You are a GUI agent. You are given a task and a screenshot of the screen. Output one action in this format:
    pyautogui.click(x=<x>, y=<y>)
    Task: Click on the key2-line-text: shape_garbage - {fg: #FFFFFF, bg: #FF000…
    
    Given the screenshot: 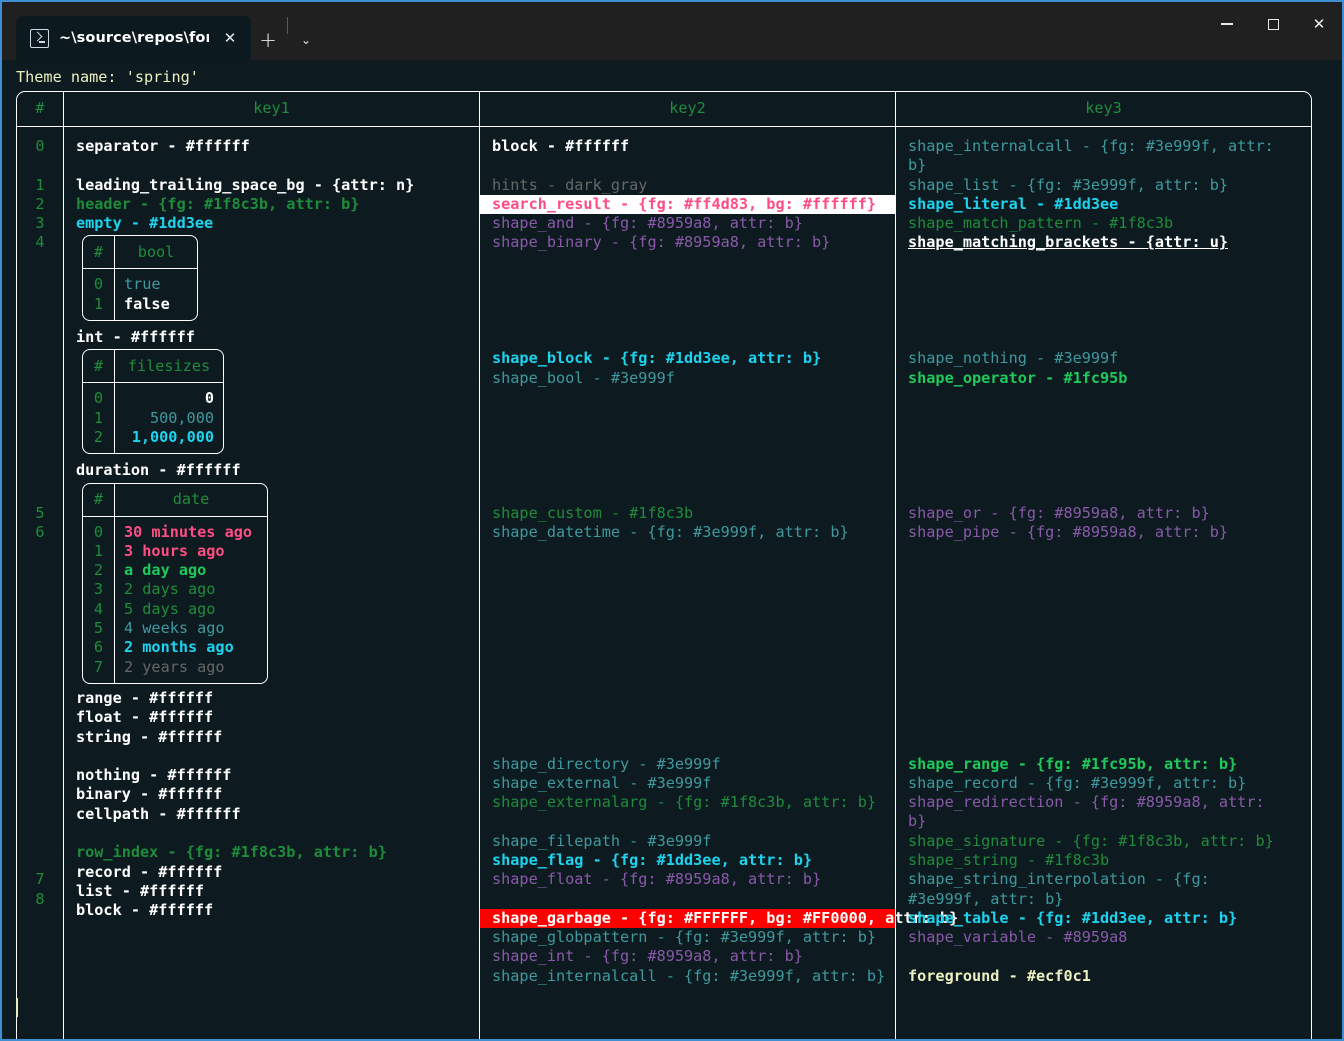 What is the action you would take?
    pyautogui.click(x=725, y=917)
    